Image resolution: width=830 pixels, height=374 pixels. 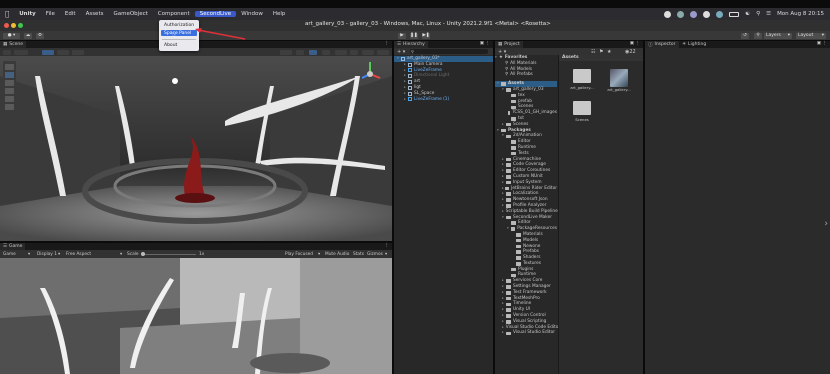 What do you see at coordinates (747, 14) in the screenshot?
I see `wifi-icon: ☯` at bounding box center [747, 14].